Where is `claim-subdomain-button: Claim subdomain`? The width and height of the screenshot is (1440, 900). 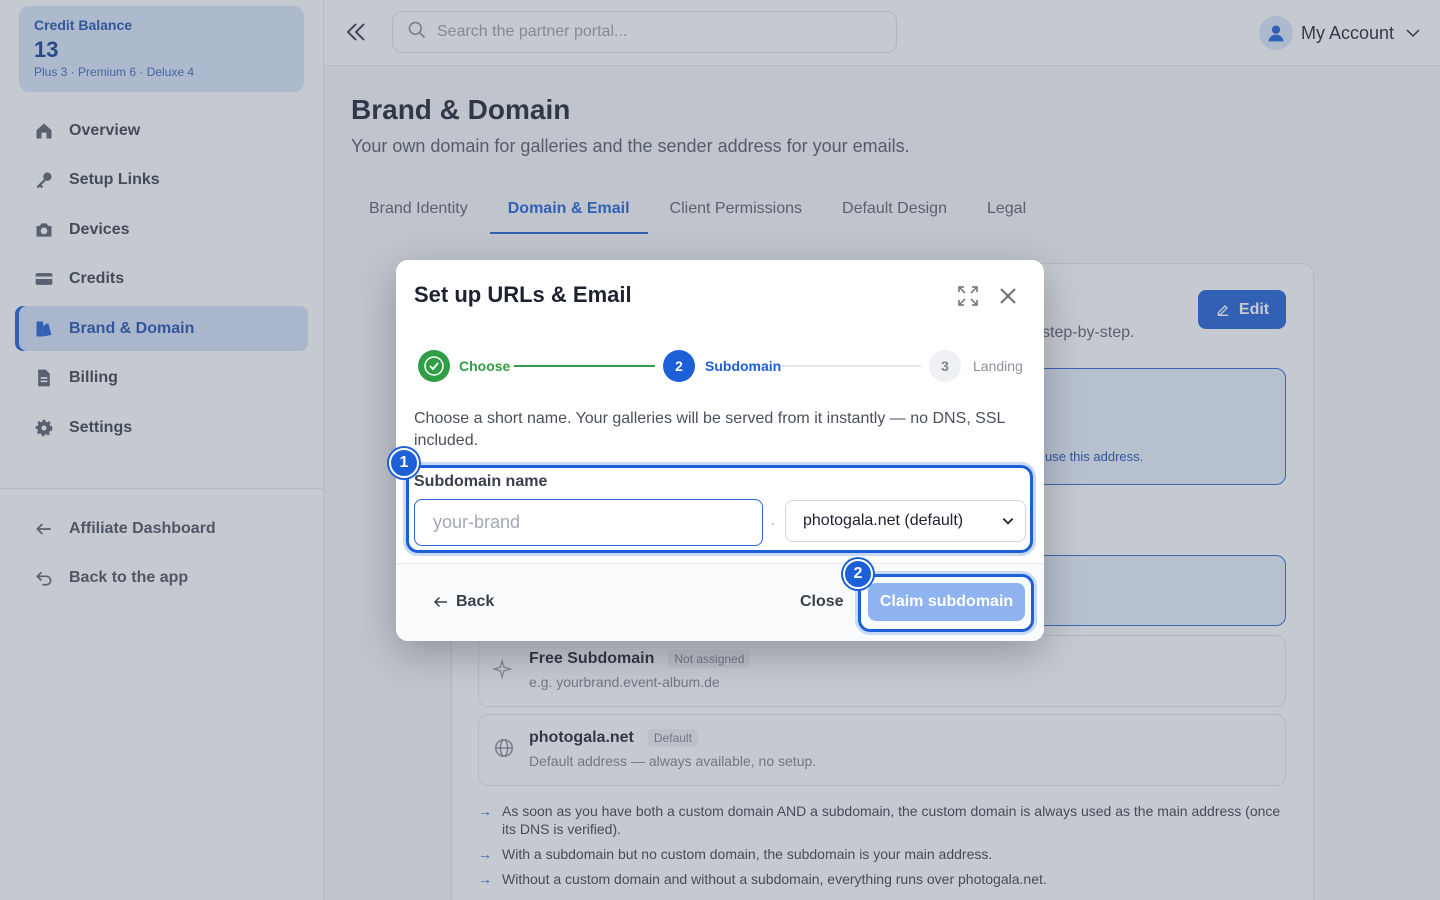 claim-subdomain-button: Claim subdomain is located at coordinates (946, 602).